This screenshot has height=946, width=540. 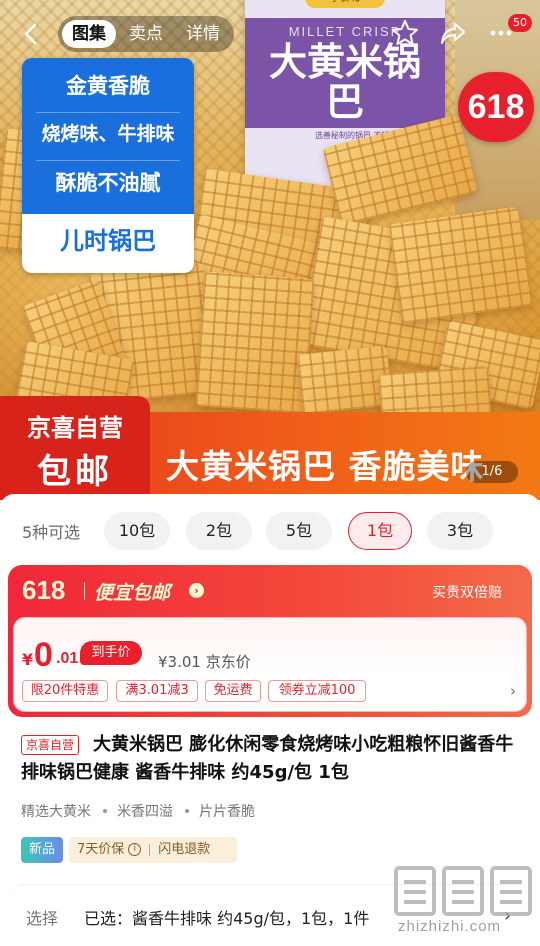 I want to click on promo-label: 便宜包邮, so click(x=132, y=593).